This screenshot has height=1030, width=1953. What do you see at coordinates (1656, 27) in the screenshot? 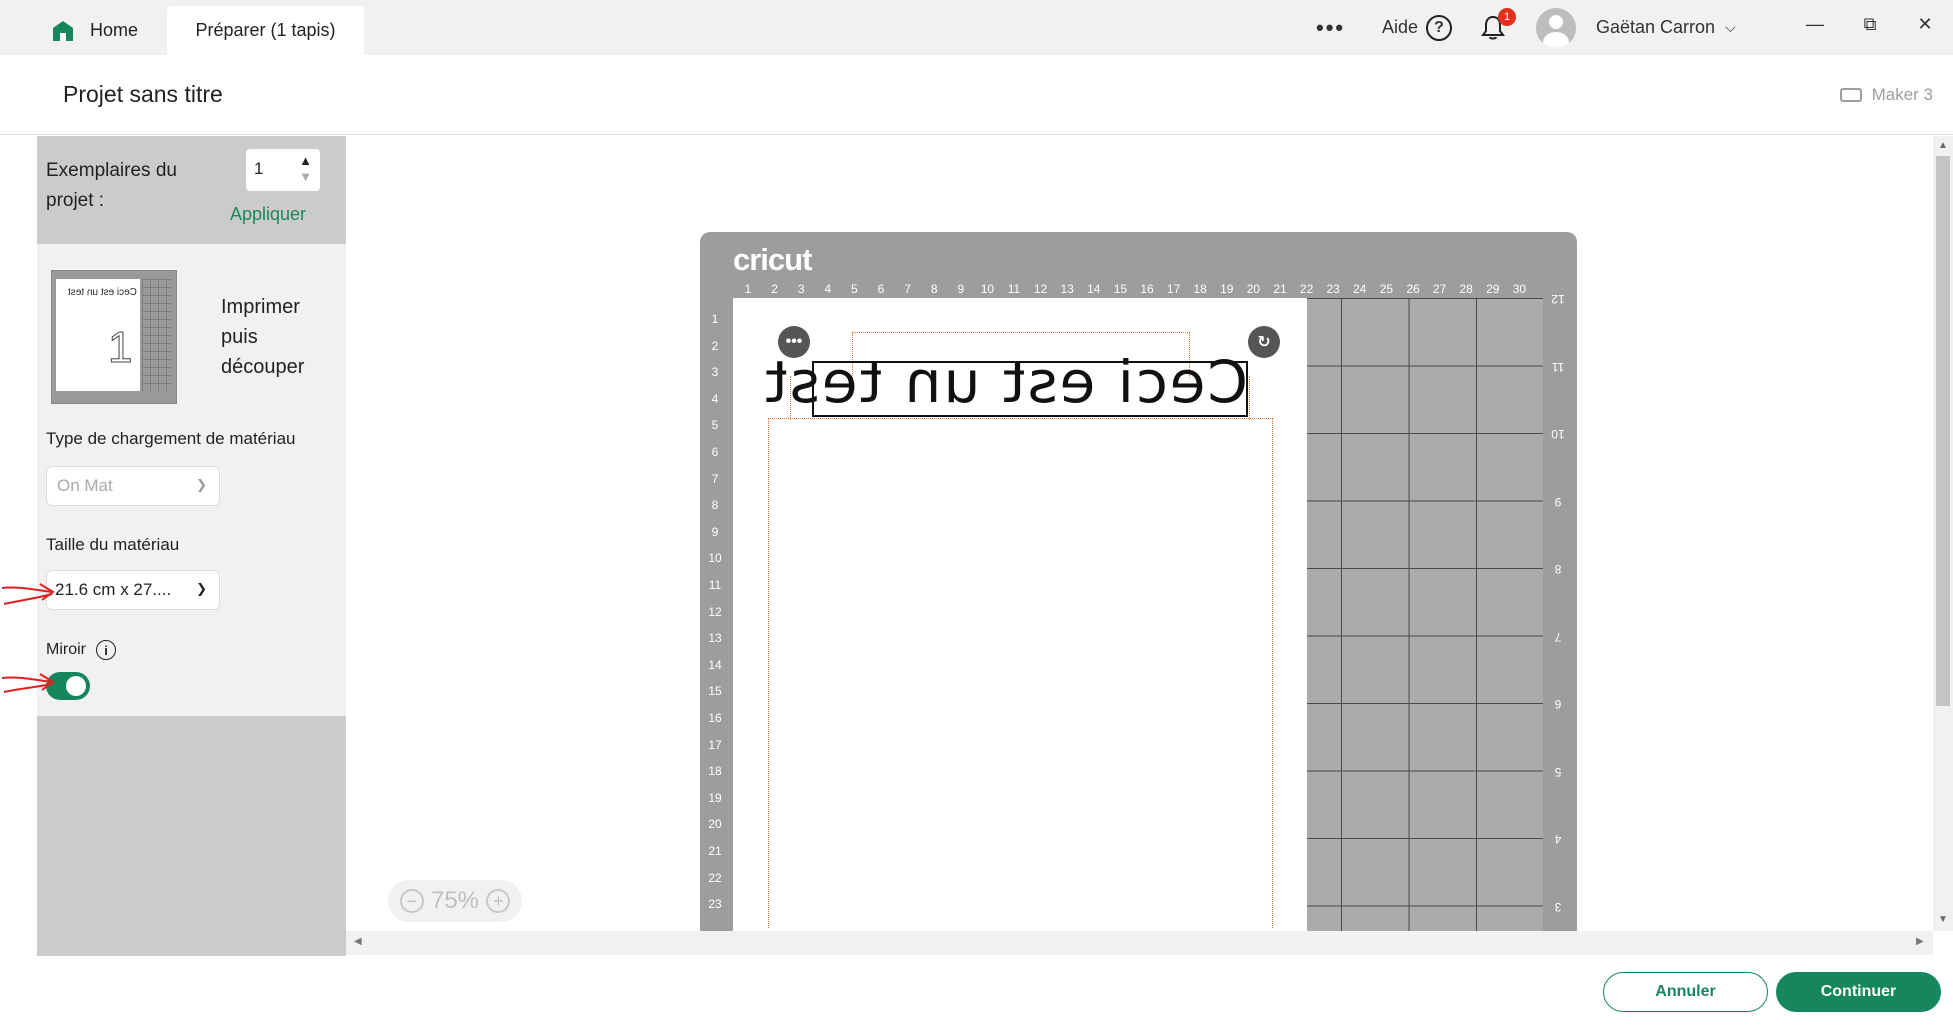
I see `user-name: Gaëtan Carron` at bounding box center [1656, 27].